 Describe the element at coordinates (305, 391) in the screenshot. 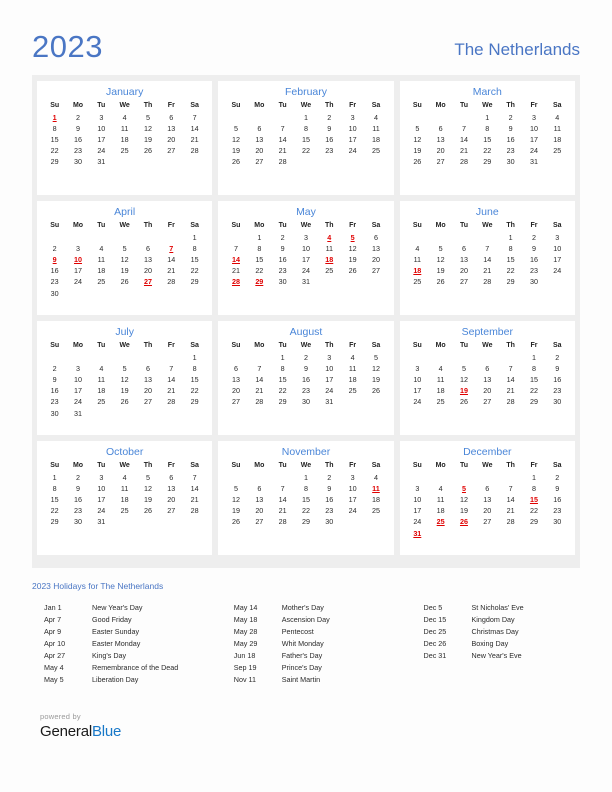

I see `week-row: 20 21 22 23 24 25 26` at that location.